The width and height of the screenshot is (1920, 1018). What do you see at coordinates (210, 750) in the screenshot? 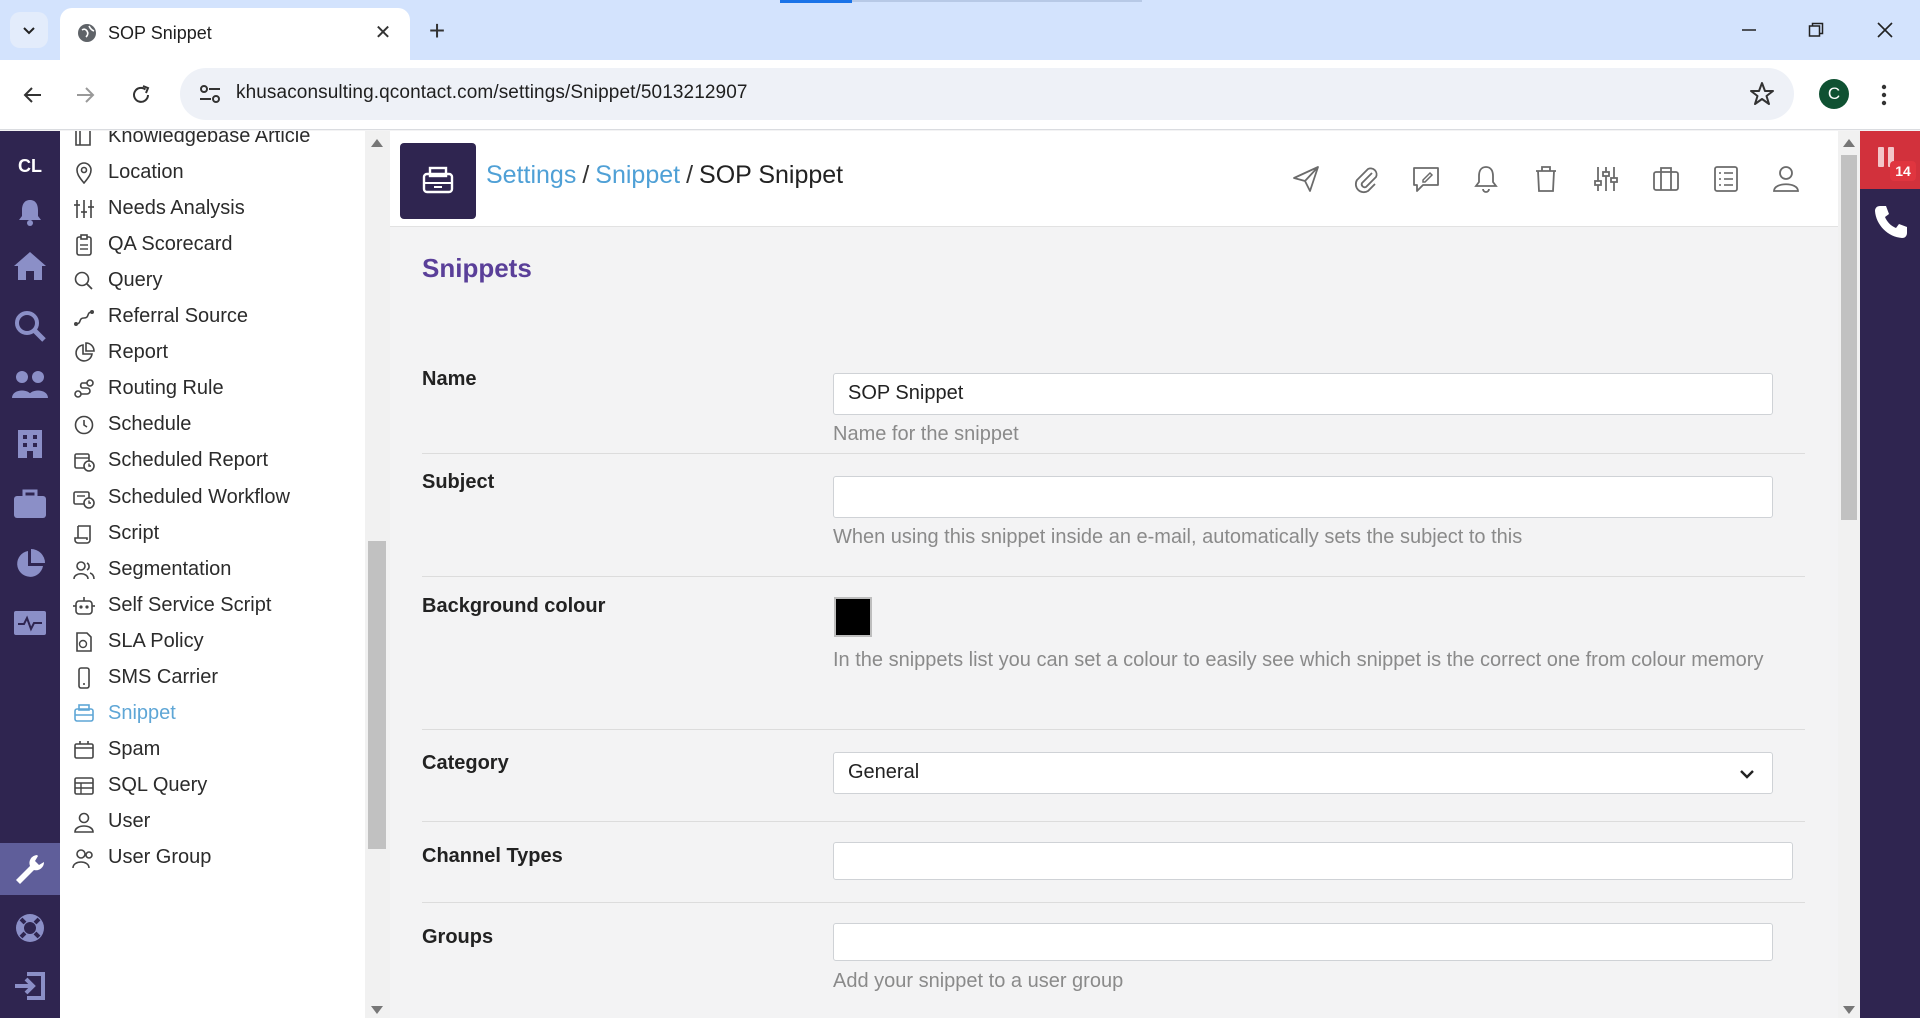
I see `sidebar-item-spam: Spam` at bounding box center [210, 750].